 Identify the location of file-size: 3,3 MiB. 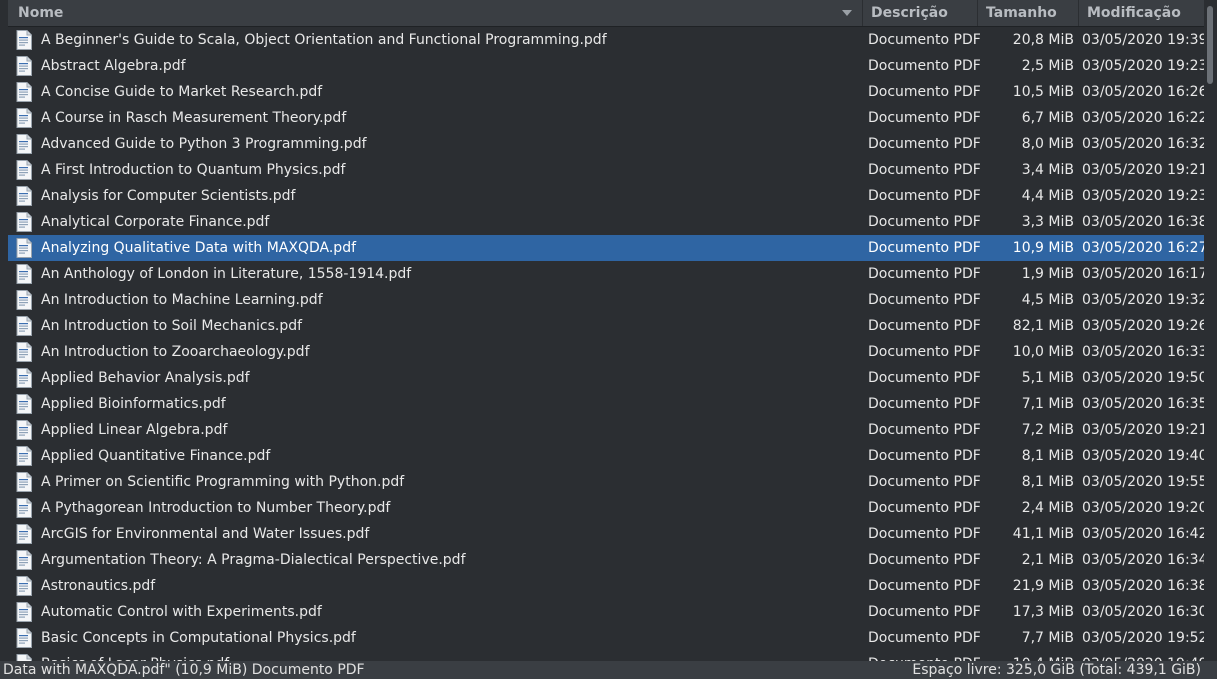
(1047, 222).